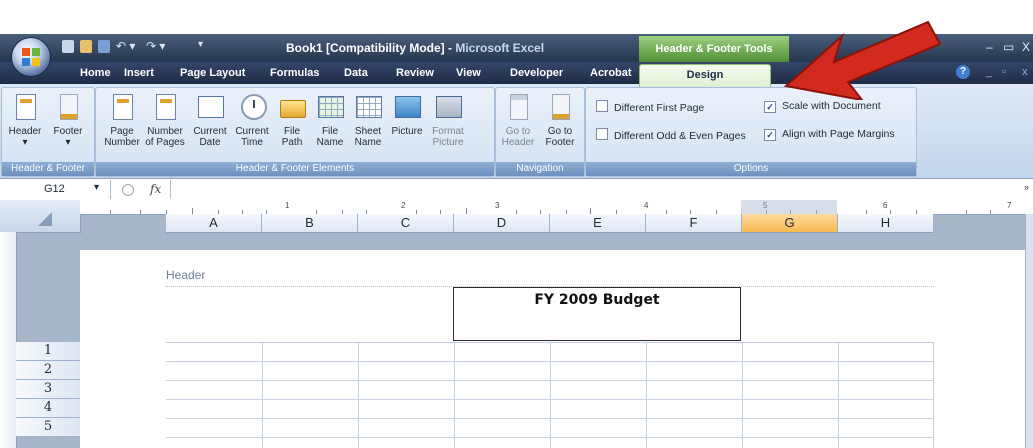 This screenshot has width=1033, height=448. What do you see at coordinates (829, 134) in the screenshot?
I see `align-with-margins-checkbox: ✓ Align with Page Margins` at bounding box center [829, 134].